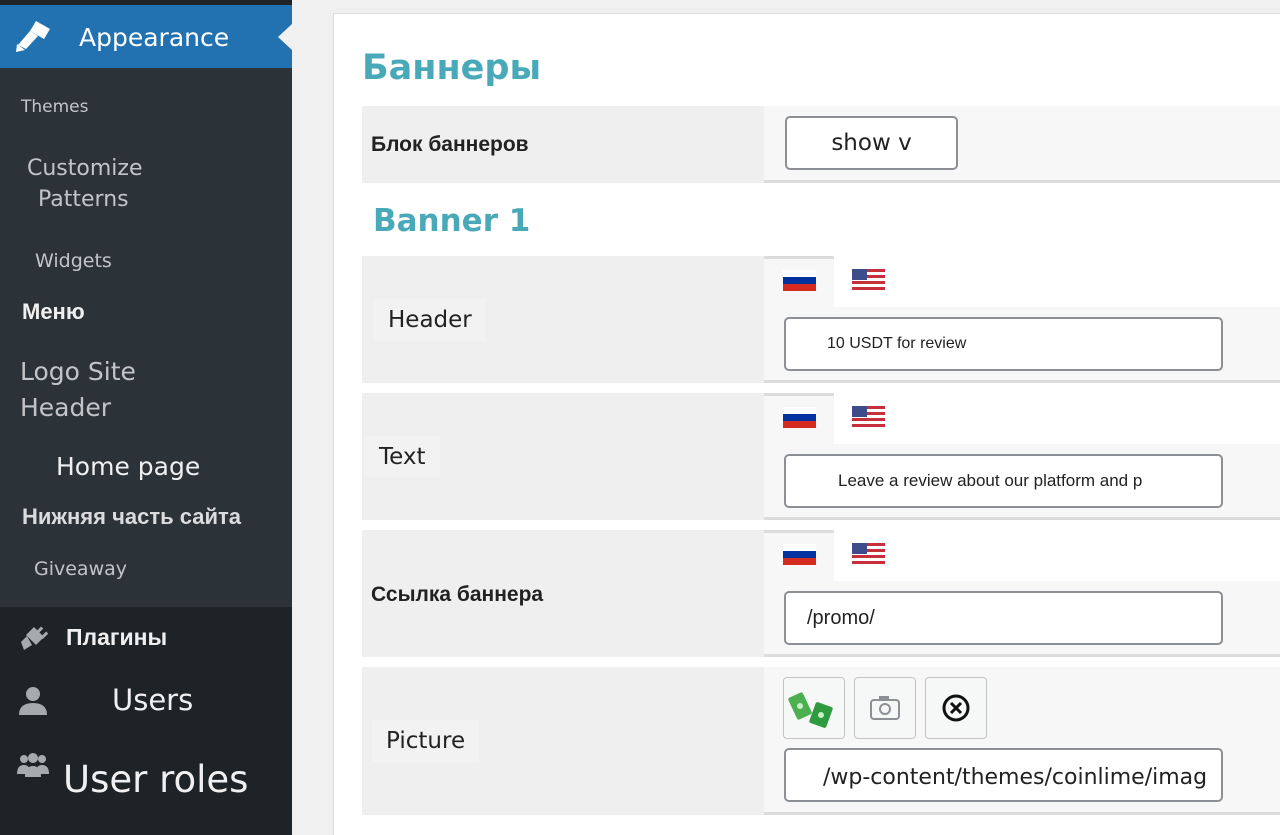 Image resolution: width=1280 pixels, height=835 pixels. Describe the element at coordinates (152, 700) in the screenshot. I see `sidebar-item-users: Users` at that location.